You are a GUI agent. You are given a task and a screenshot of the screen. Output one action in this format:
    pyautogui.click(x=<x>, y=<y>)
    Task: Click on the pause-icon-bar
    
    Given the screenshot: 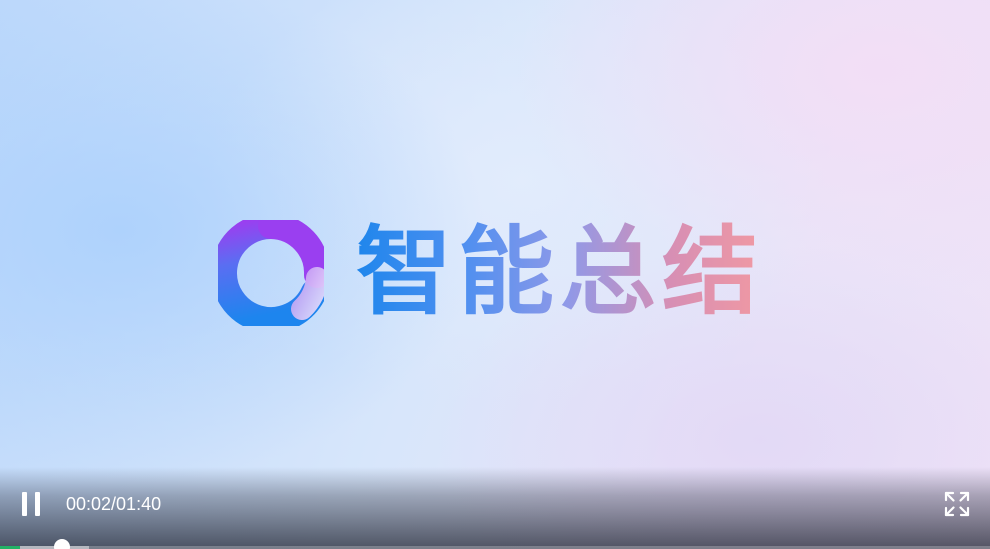 What is the action you would take?
    pyautogui.click(x=37, y=504)
    